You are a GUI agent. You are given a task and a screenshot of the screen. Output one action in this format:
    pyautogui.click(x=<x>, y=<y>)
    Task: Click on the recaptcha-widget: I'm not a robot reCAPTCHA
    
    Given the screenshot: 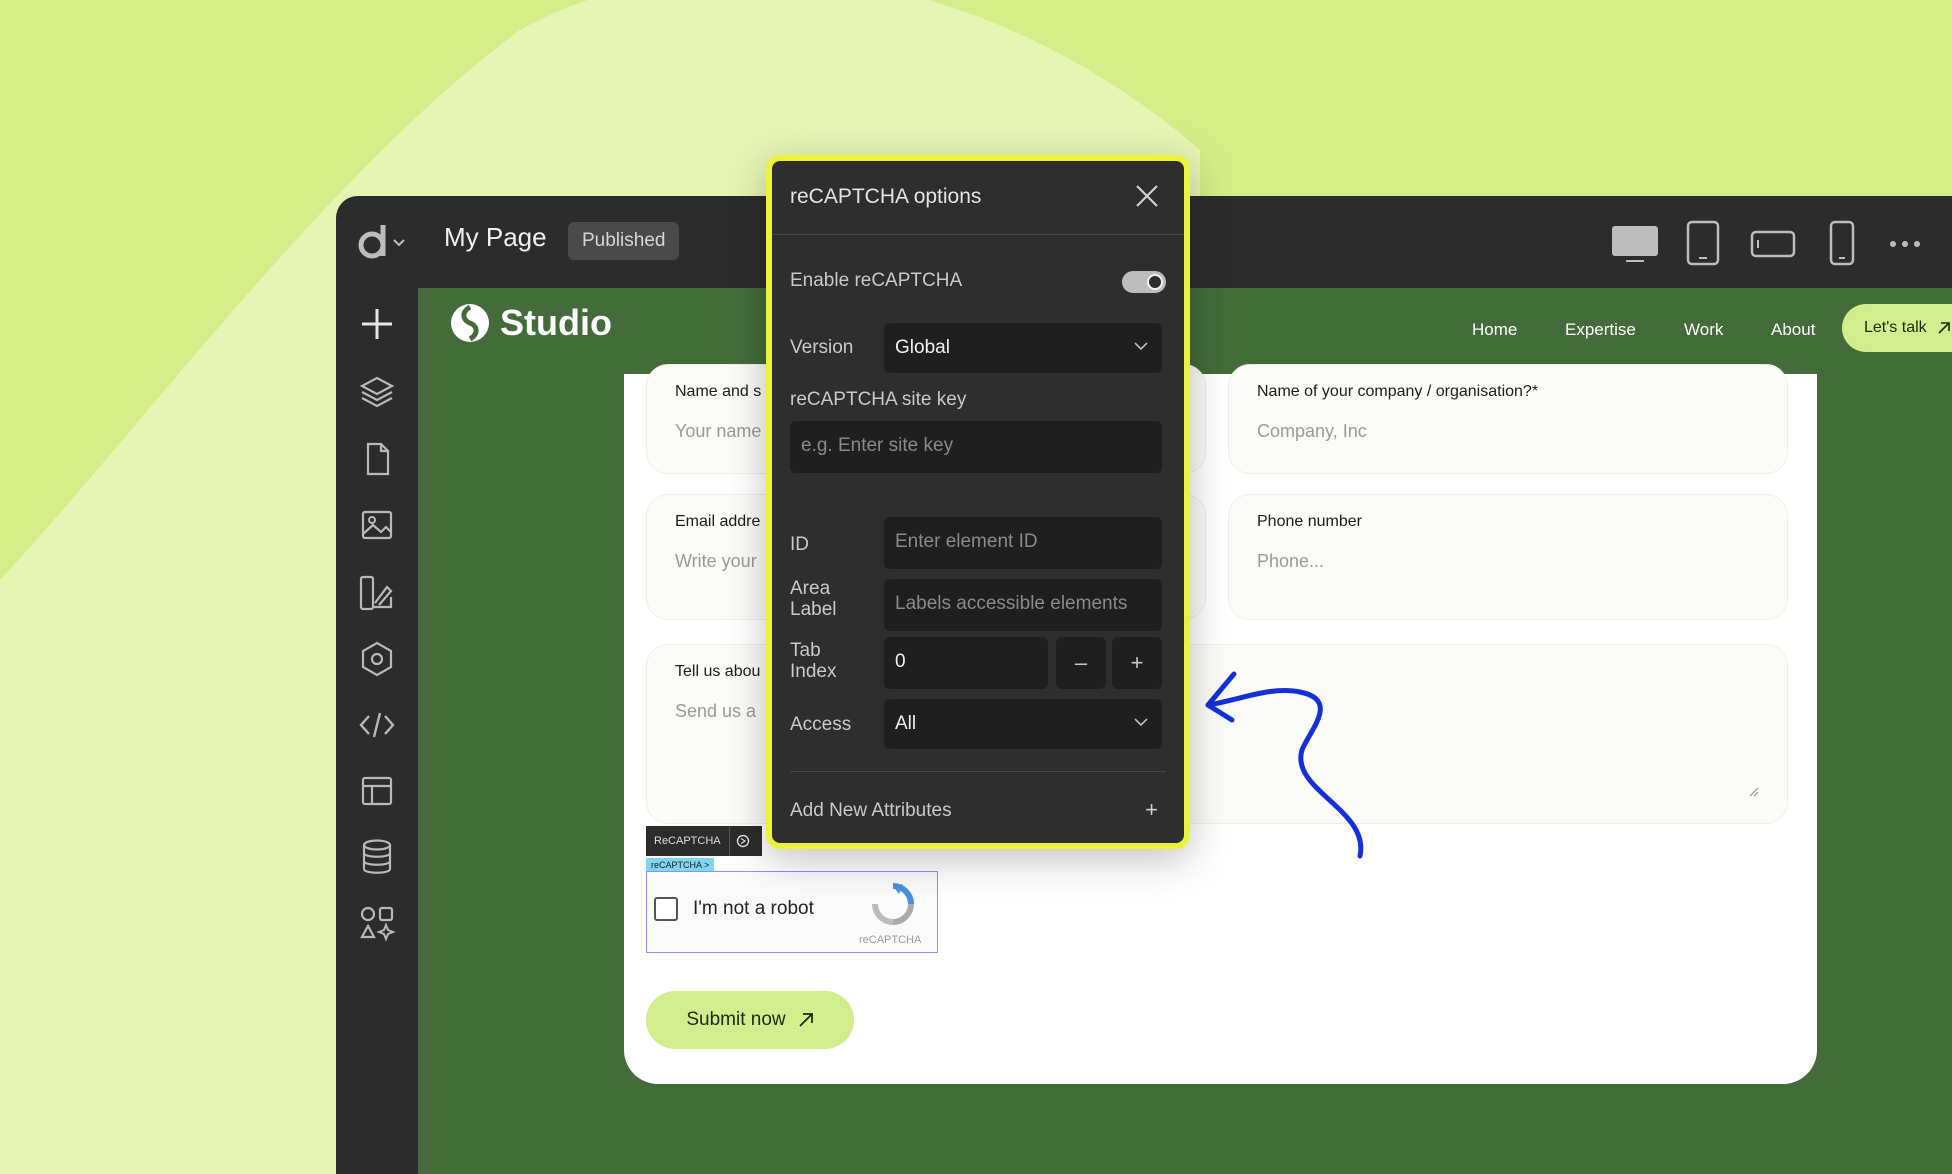 What is the action you would take?
    pyautogui.click(x=792, y=912)
    